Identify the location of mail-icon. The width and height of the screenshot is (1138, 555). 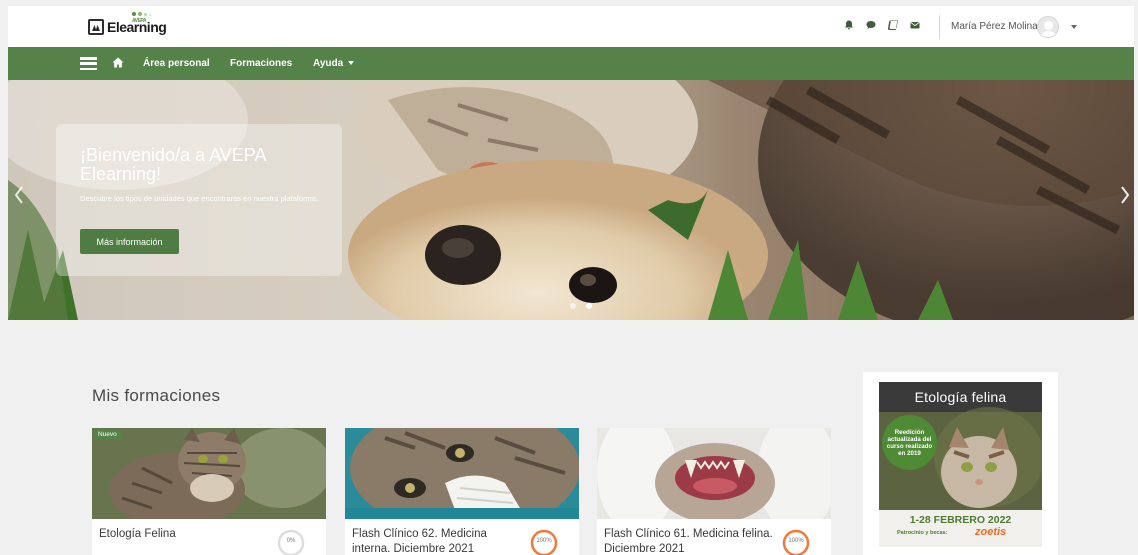
(915, 25).